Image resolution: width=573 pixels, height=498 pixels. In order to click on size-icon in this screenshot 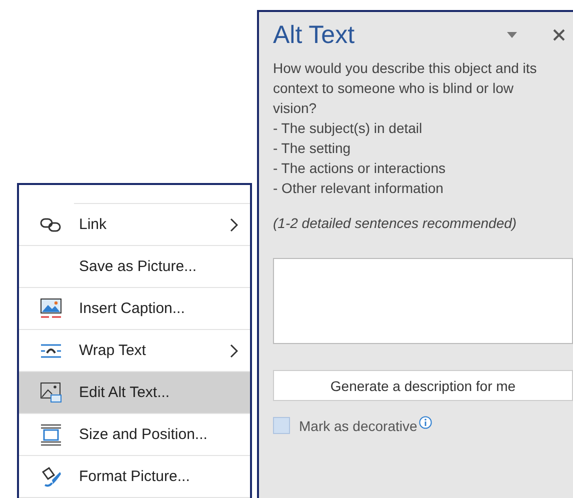, I will do `click(51, 435)`.